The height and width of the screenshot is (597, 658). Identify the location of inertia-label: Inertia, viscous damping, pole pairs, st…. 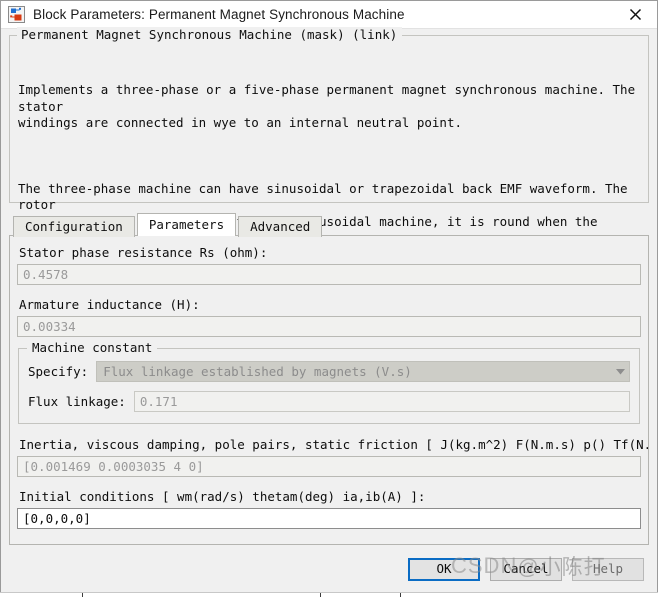
(334, 444).